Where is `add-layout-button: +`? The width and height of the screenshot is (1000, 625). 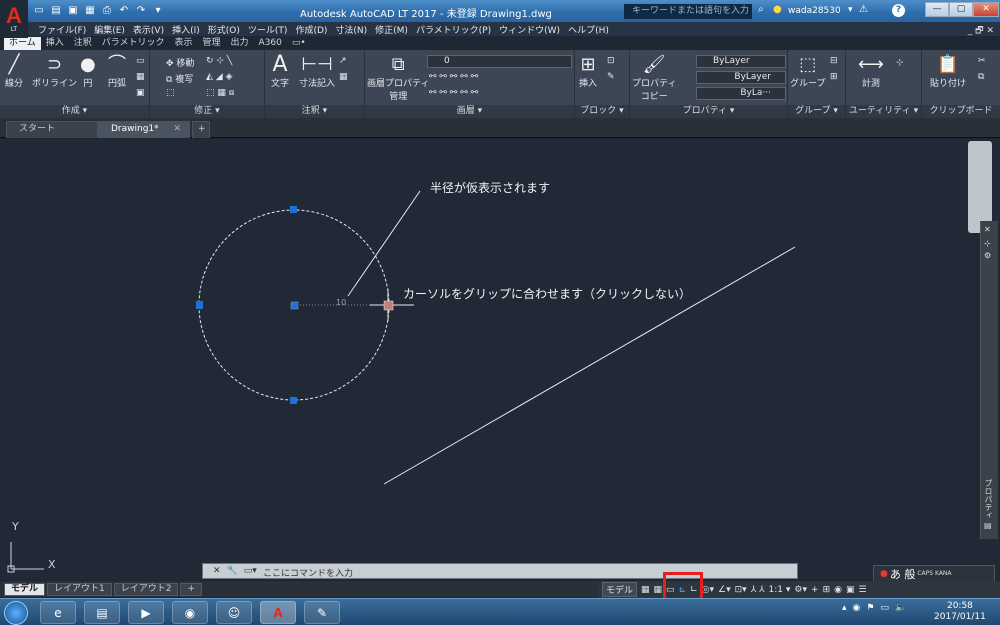 add-layout-button: + is located at coordinates (191, 589).